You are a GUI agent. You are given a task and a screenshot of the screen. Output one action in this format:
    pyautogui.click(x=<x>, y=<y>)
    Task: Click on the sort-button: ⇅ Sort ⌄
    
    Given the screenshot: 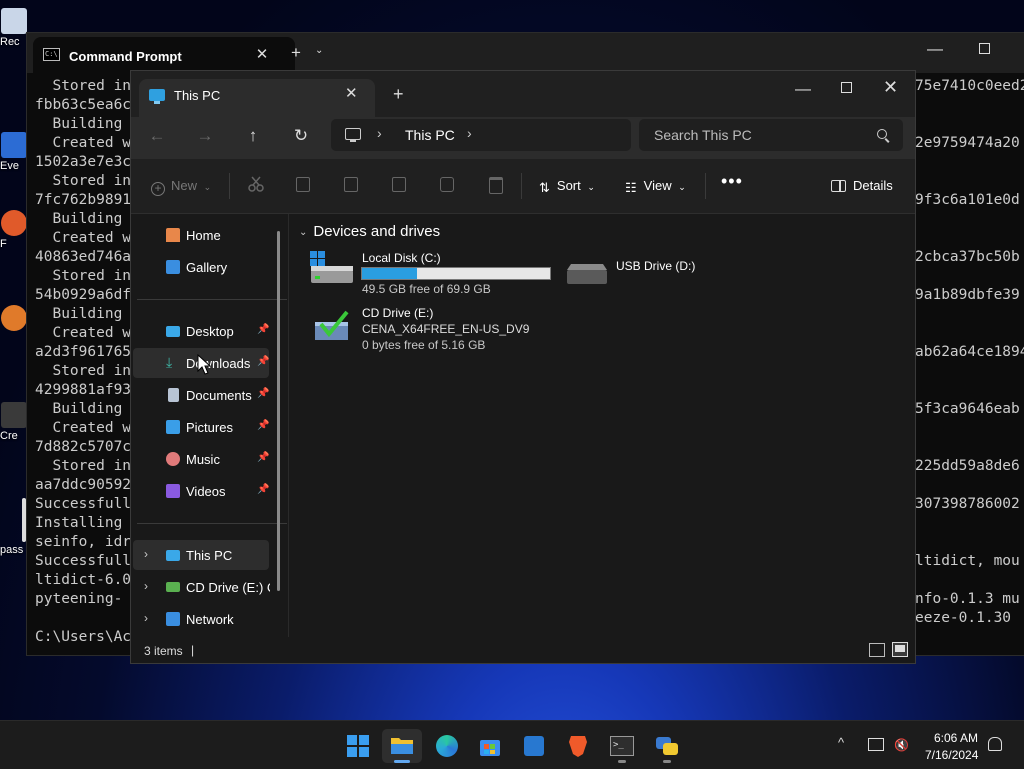 What is the action you would take?
    pyautogui.click(x=567, y=187)
    